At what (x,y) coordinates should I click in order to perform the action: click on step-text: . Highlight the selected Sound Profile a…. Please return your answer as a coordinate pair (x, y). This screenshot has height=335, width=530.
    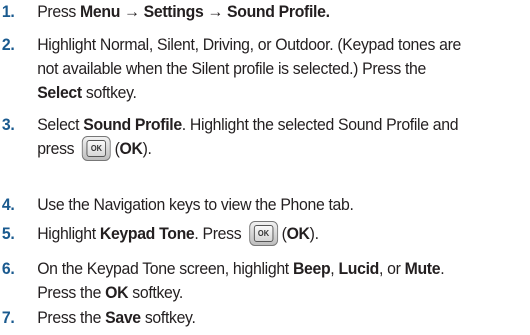
    Looking at the image, I should click on (320, 124).